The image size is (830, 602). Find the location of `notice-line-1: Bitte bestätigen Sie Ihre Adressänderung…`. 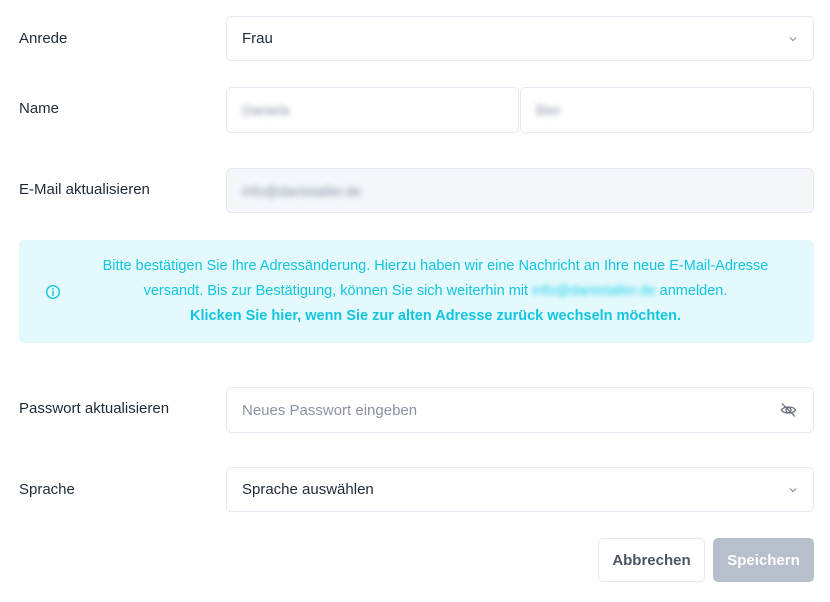

notice-line-1: Bitte bestätigen Sie Ihre Adressänderung… is located at coordinates (435, 266).